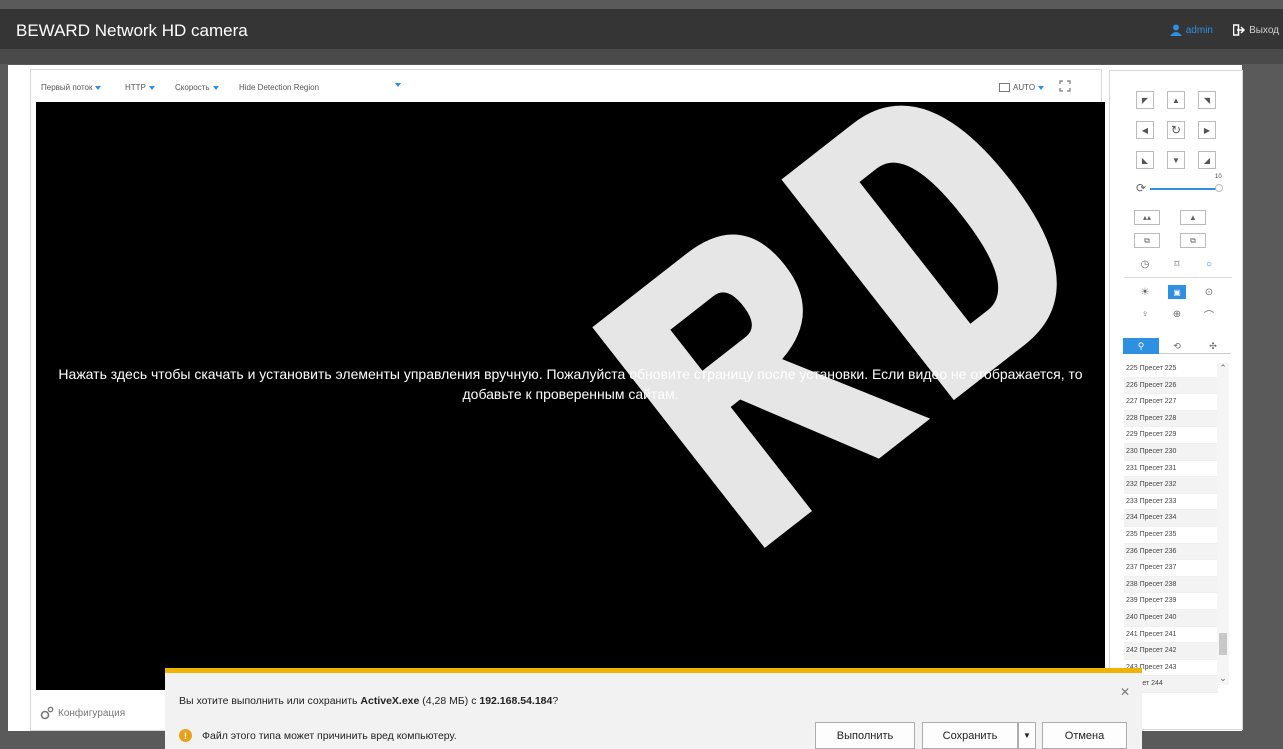 This screenshot has width=1283, height=749. I want to click on focus-near-button: ⧉, so click(1147, 240).